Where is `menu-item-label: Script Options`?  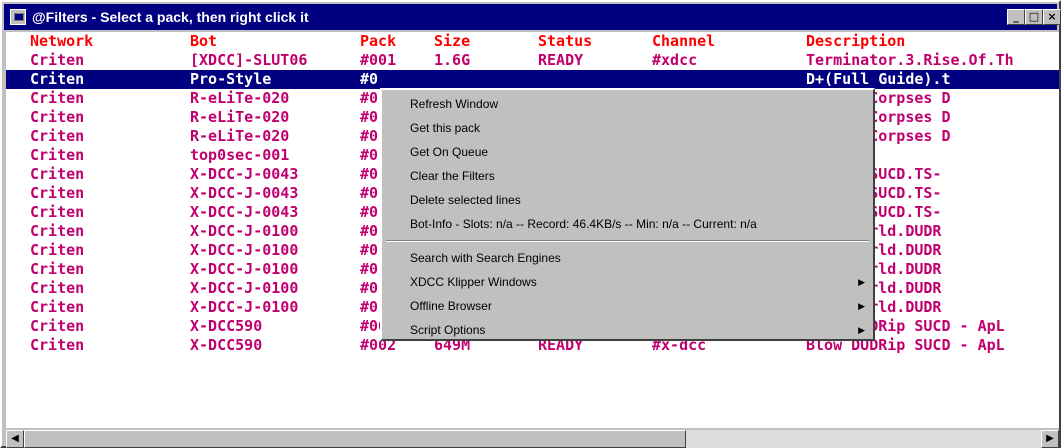
menu-item-label: Script Options is located at coordinates (448, 330).